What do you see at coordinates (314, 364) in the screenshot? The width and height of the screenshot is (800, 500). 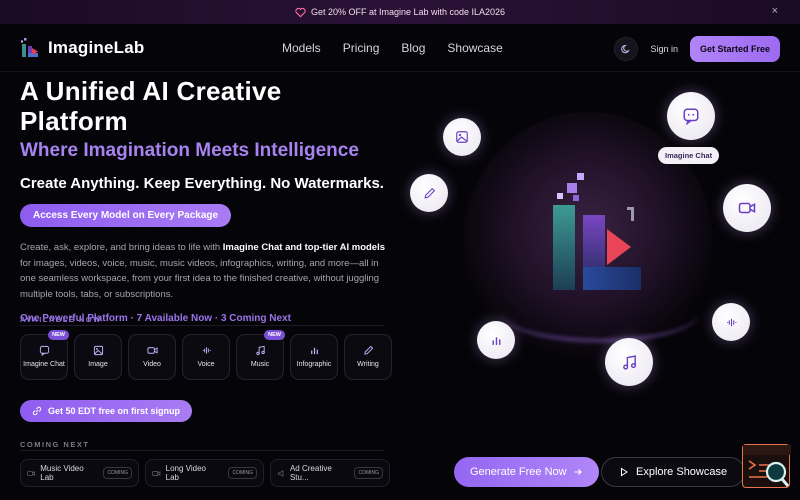 I see `model-label: Infographic` at bounding box center [314, 364].